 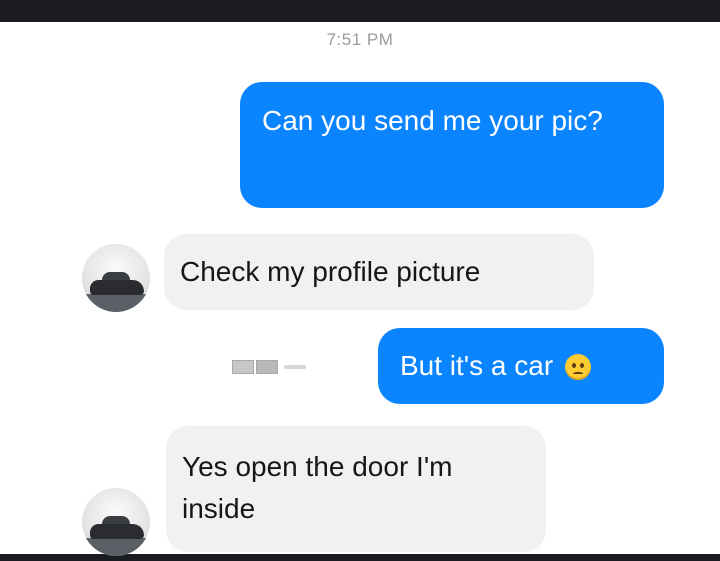 What do you see at coordinates (577, 367) in the screenshot?
I see `worried-face-emoji-icon` at bounding box center [577, 367].